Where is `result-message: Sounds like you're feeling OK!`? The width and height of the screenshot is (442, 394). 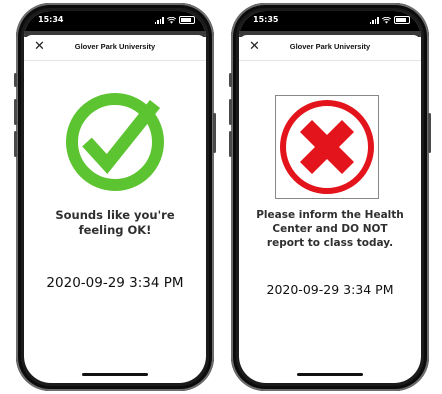
result-message: Sounds like you're feeling OK! is located at coordinates (115, 222).